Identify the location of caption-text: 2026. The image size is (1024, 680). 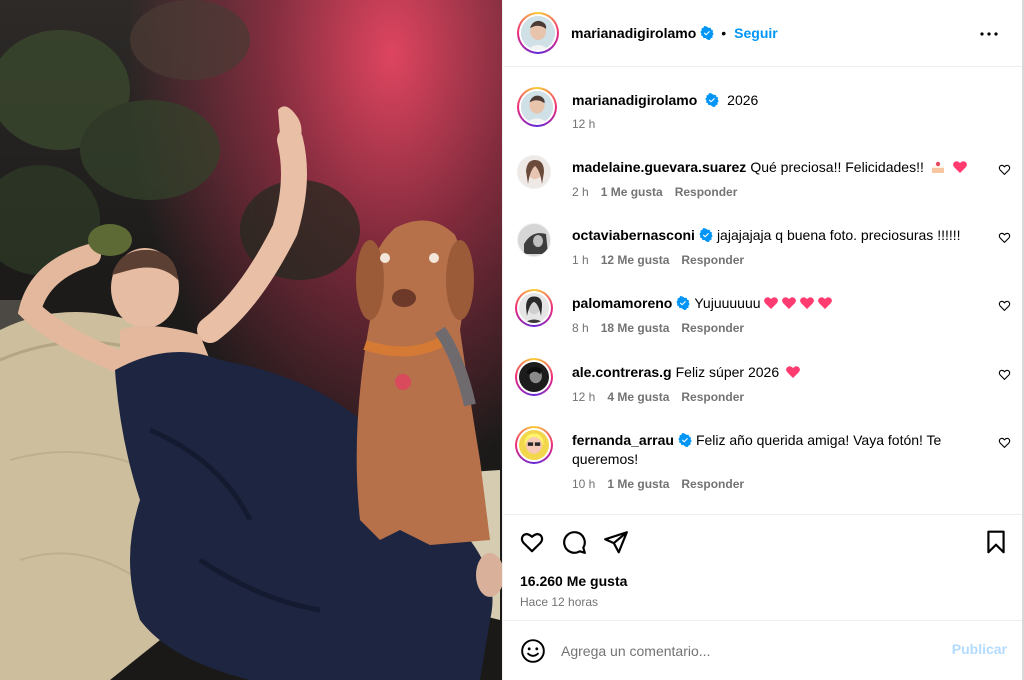
(743, 100).